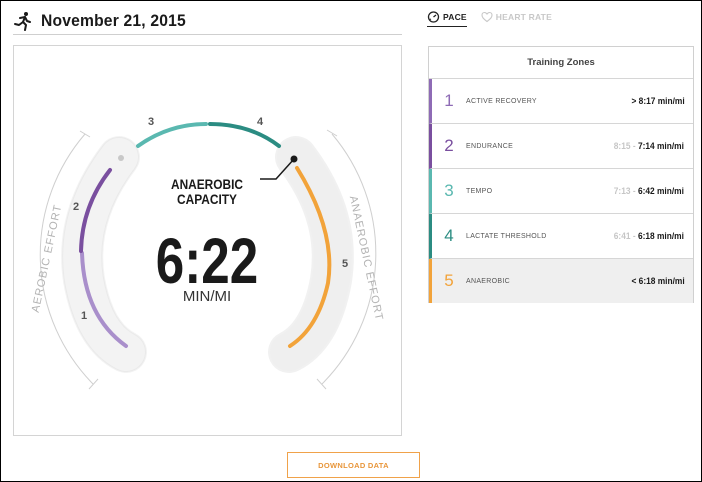  What do you see at coordinates (561, 236) in the screenshot?
I see `zone-row-4: 4 LACTATE THRESHOLD 6:41 - 6:18 min/mi` at bounding box center [561, 236].